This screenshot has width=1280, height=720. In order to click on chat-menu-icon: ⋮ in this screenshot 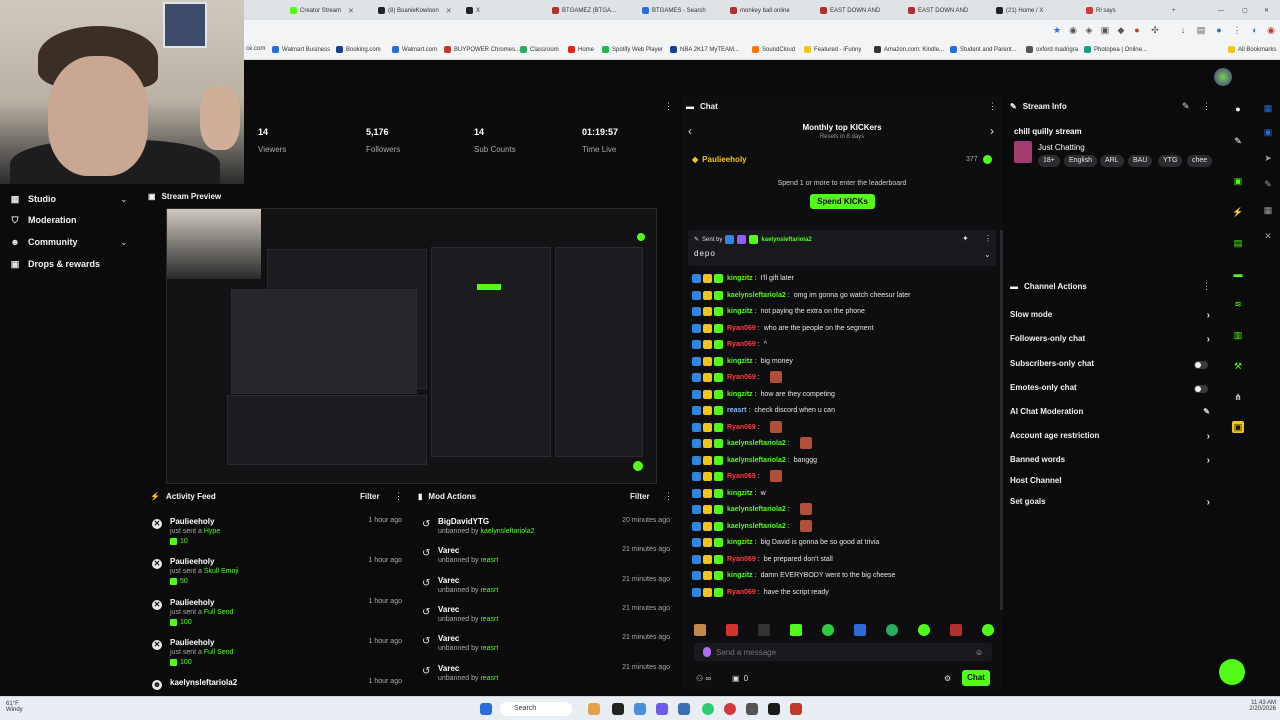, I will do `click(992, 106)`.